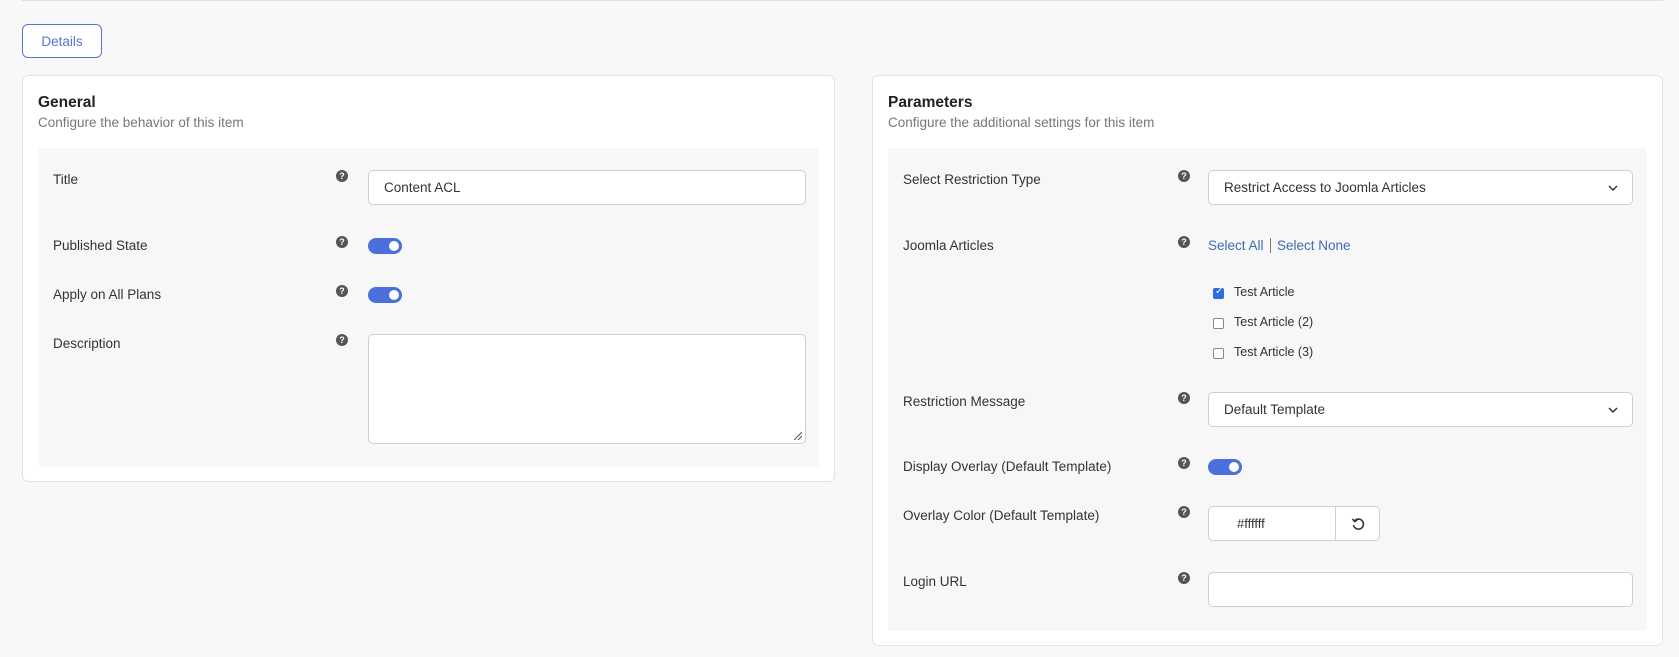 The image size is (1679, 657). Describe the element at coordinates (342, 340) in the screenshot. I see `description-help-icon: ?` at that location.